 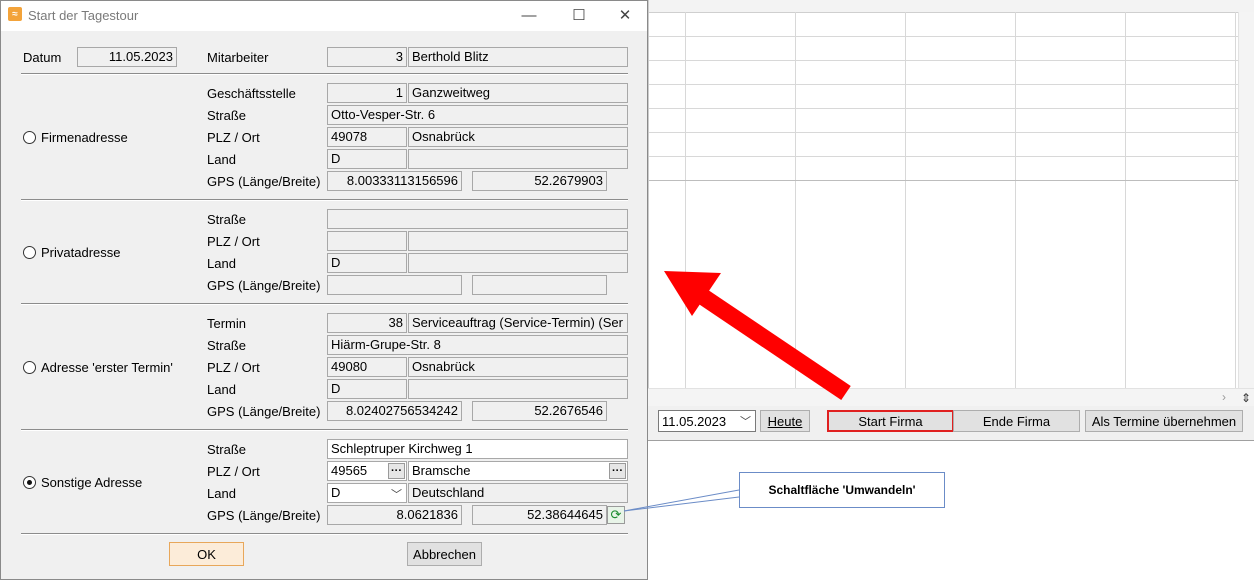 What do you see at coordinates (842, 490) in the screenshot?
I see `umwandeln-callout: Schaltfläche 'Umwandeln'` at bounding box center [842, 490].